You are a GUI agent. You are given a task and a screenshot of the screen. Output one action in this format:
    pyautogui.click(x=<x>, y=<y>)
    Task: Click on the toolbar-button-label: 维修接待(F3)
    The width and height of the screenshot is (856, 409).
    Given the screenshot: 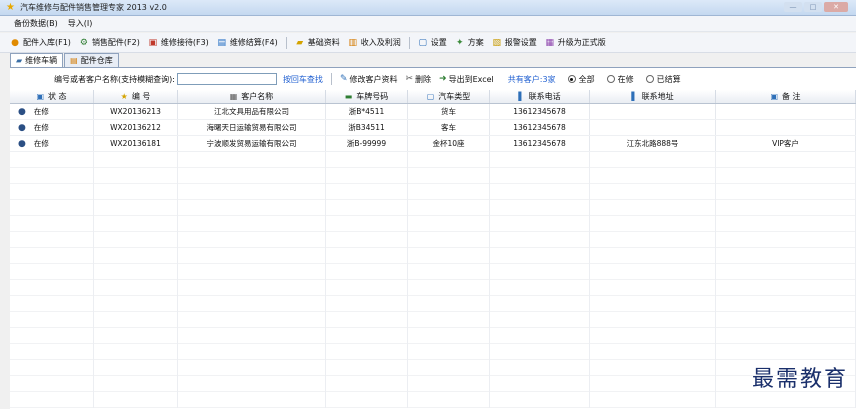 What is the action you would take?
    pyautogui.click(x=184, y=42)
    